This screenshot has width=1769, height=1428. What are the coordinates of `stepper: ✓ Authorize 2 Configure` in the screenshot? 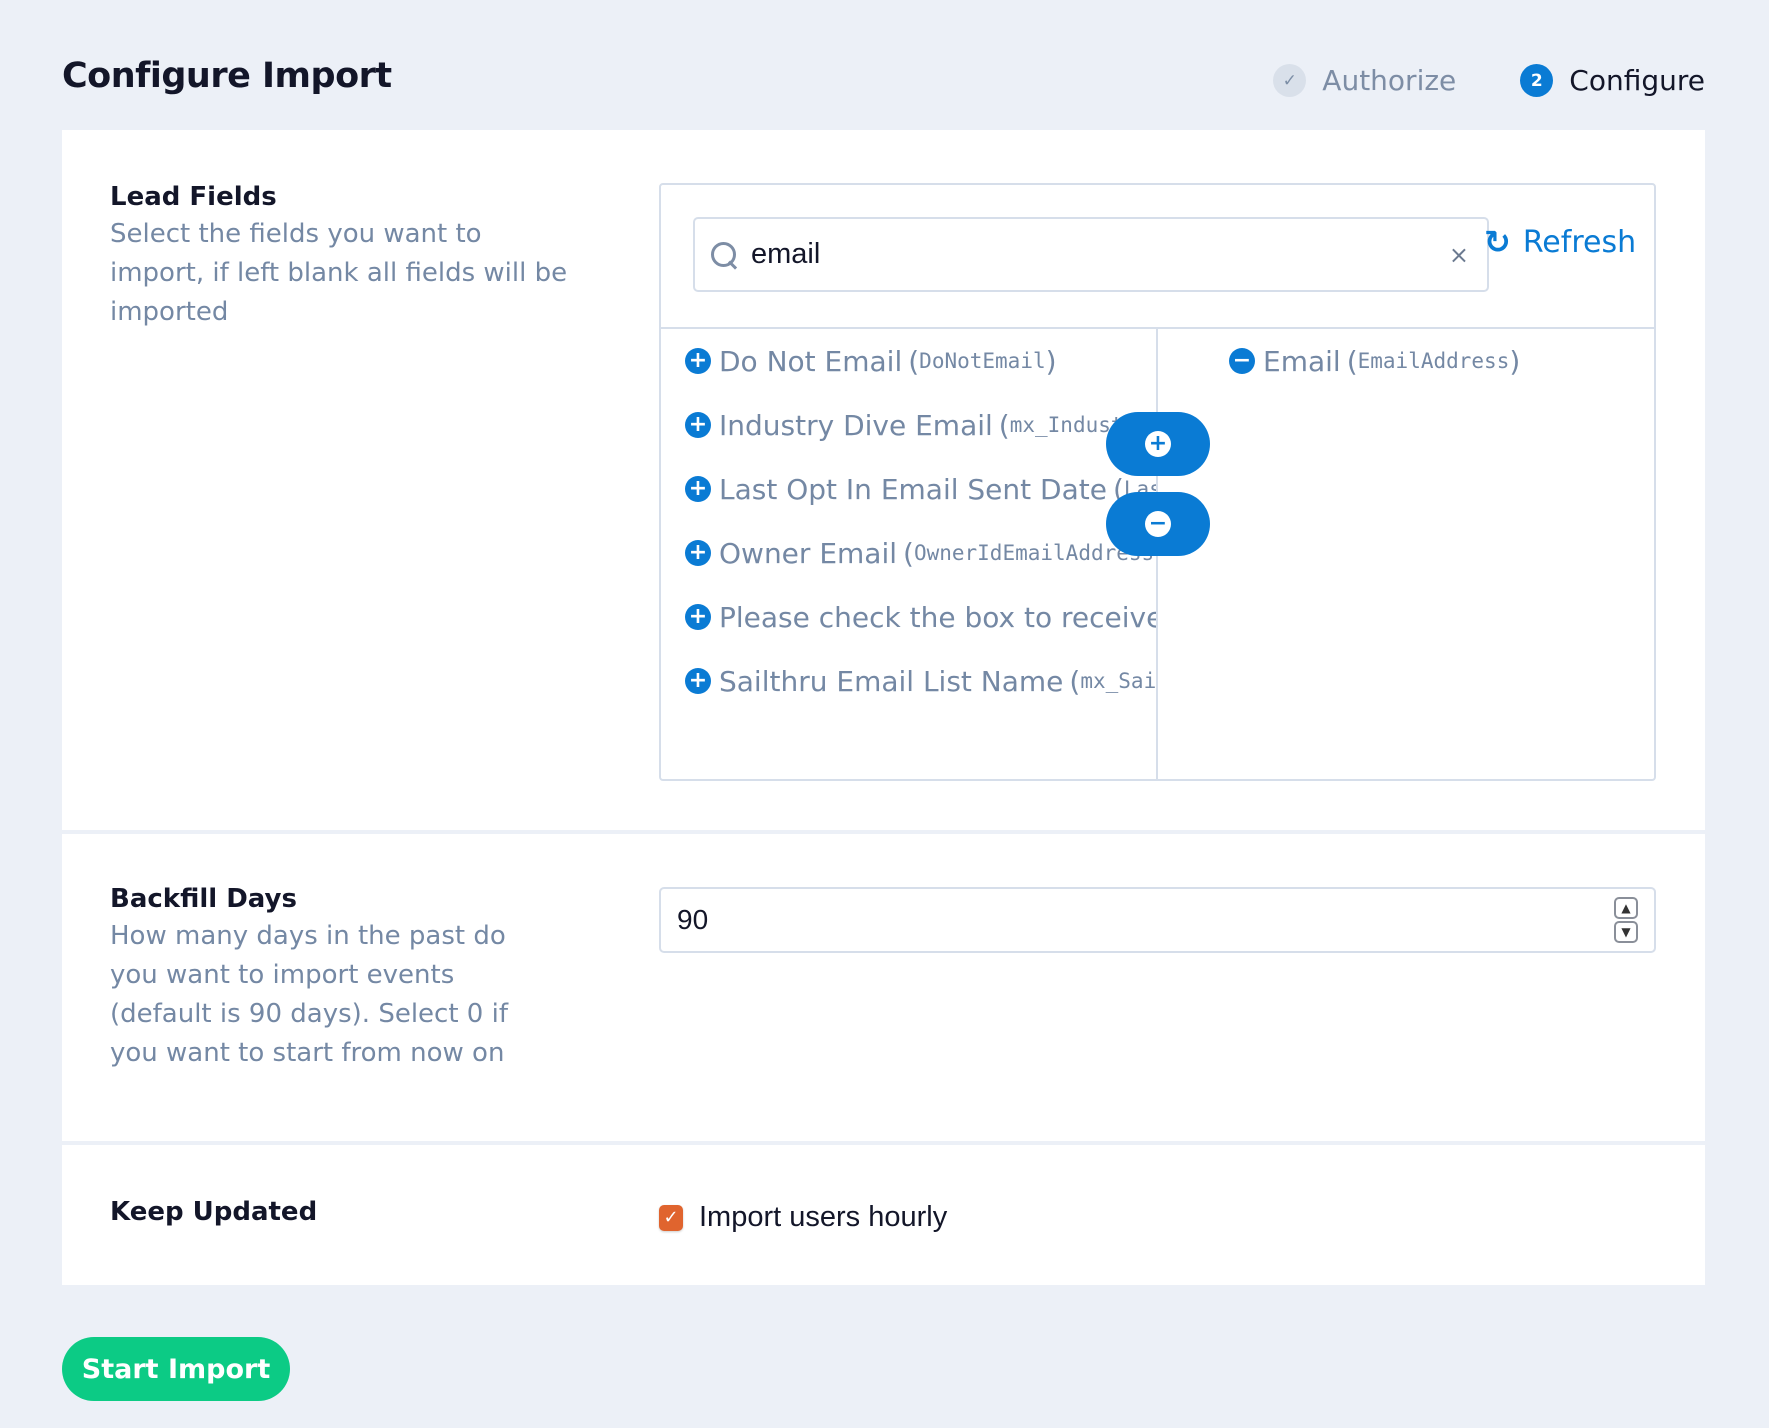 It's located at (1489, 80).